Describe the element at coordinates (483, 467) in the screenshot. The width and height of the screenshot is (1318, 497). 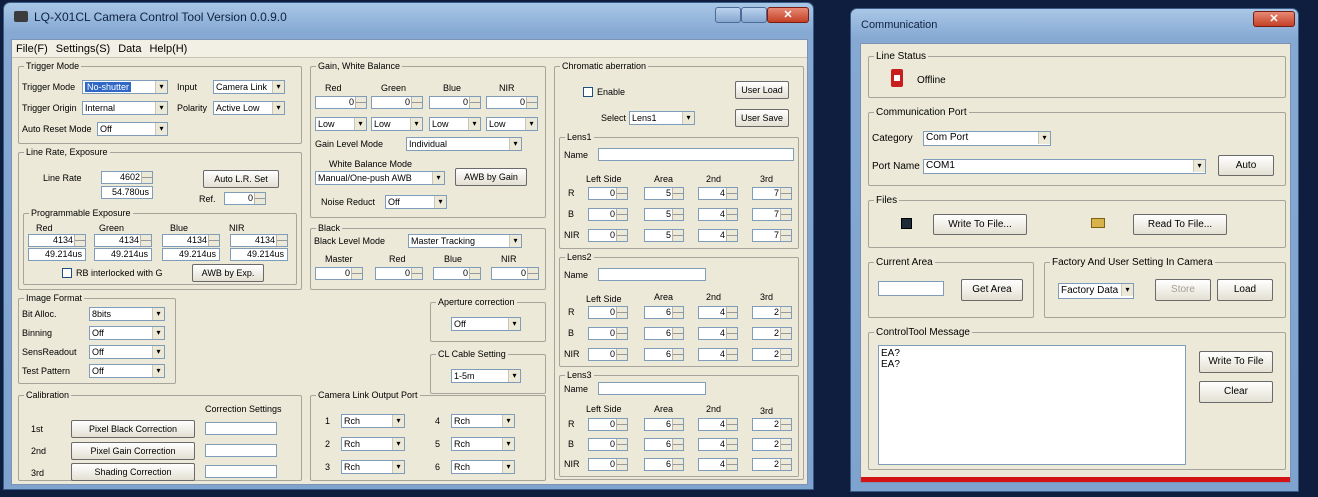
I see `port-6-select: Rch` at that location.